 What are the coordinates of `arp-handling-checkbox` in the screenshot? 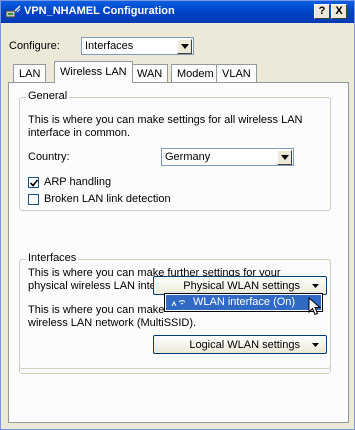 It's located at (33, 182).